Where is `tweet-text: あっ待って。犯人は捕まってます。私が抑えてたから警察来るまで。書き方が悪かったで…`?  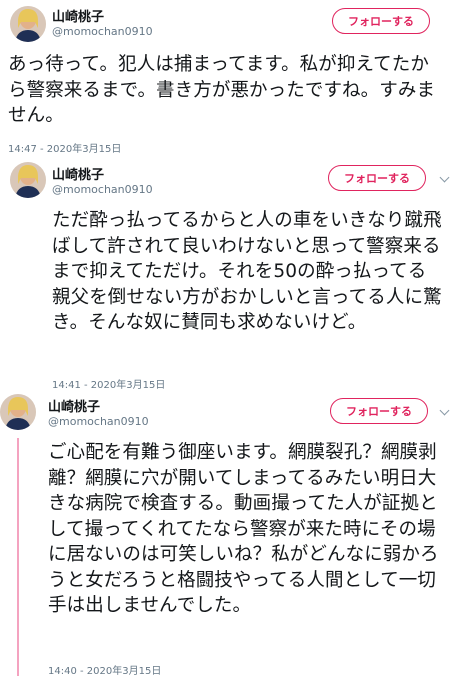
tweet-text: あっ待って。犯人は捕まってます。私が抑えてたから警察来るまで。書き方が悪かったで… is located at coordinates (222, 90).